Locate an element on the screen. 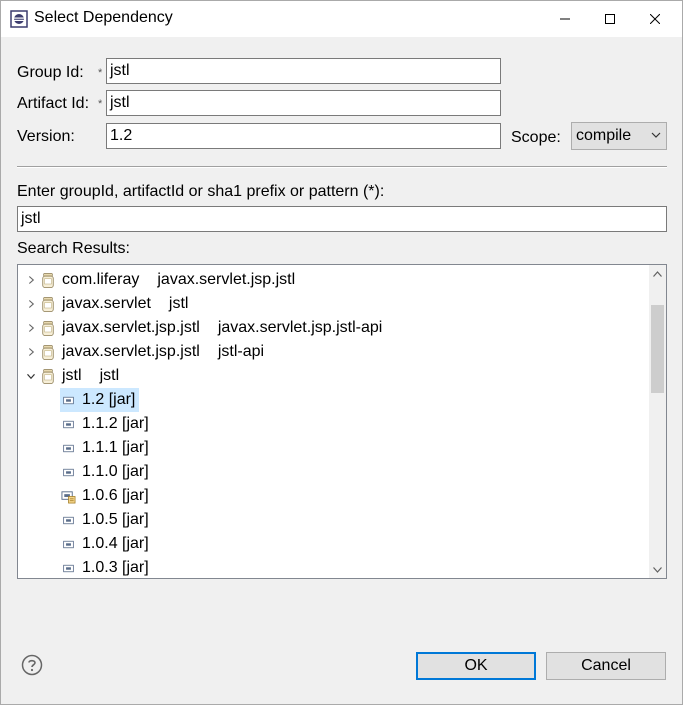  artifact-id-label: javax.servlet.jsp.jstl-api is located at coordinates (300, 327).